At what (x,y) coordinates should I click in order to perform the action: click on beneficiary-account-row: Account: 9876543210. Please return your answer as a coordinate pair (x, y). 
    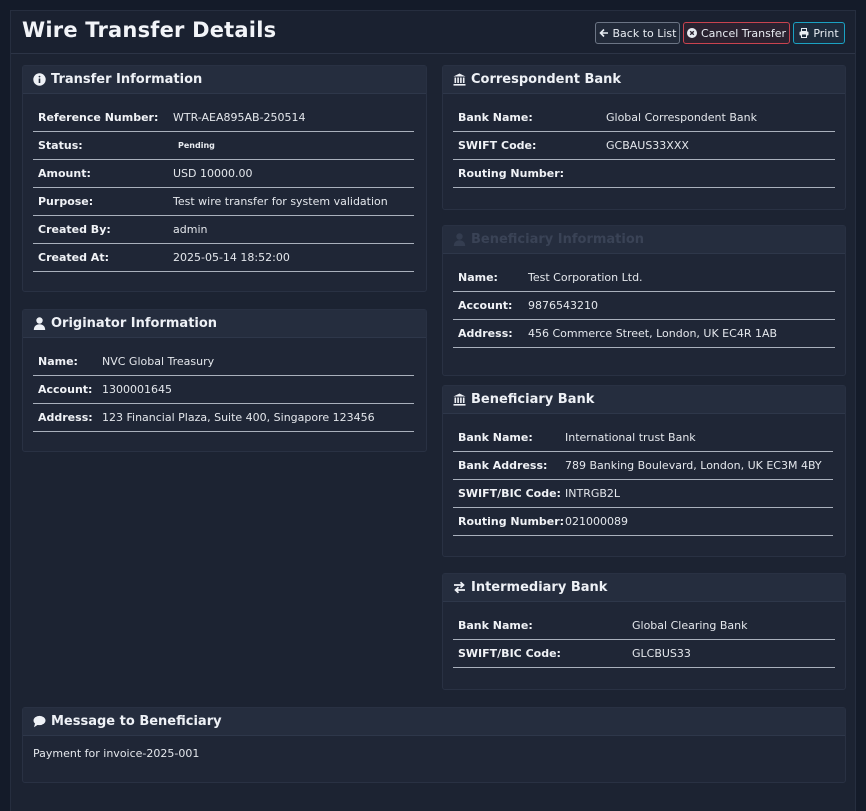
    Looking at the image, I should click on (644, 306).